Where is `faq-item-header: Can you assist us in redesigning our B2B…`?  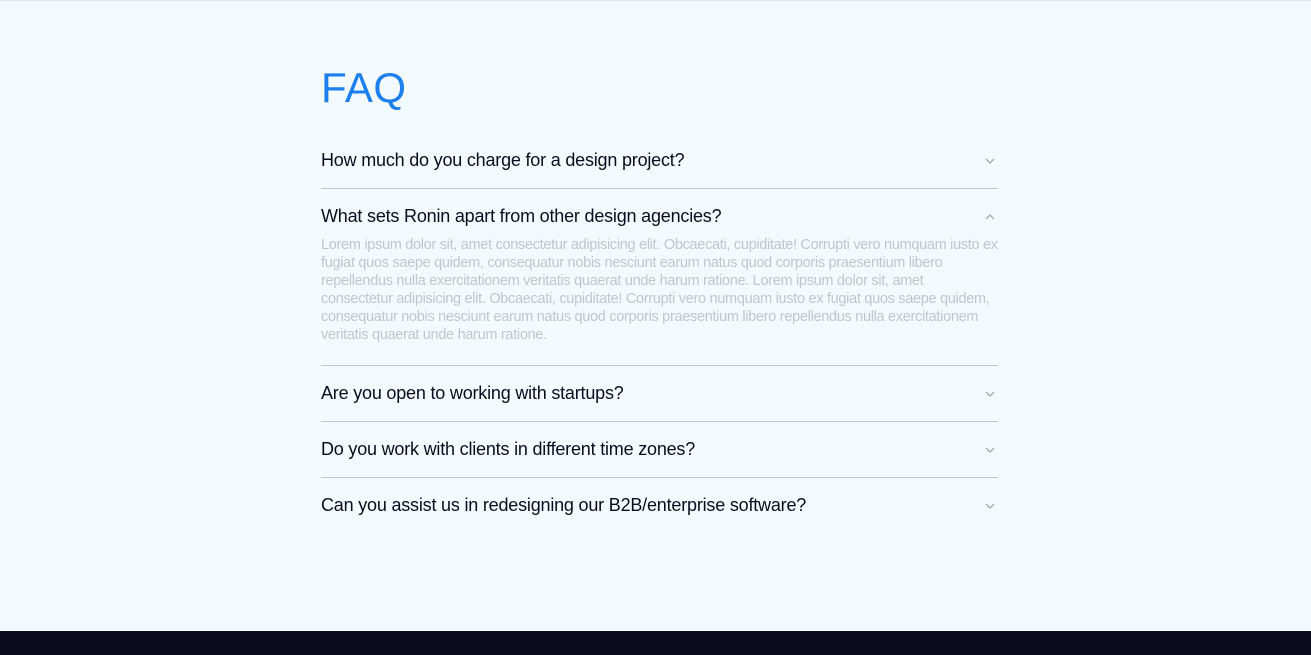 faq-item-header: Can you assist us in redesigning our B2B… is located at coordinates (659, 505).